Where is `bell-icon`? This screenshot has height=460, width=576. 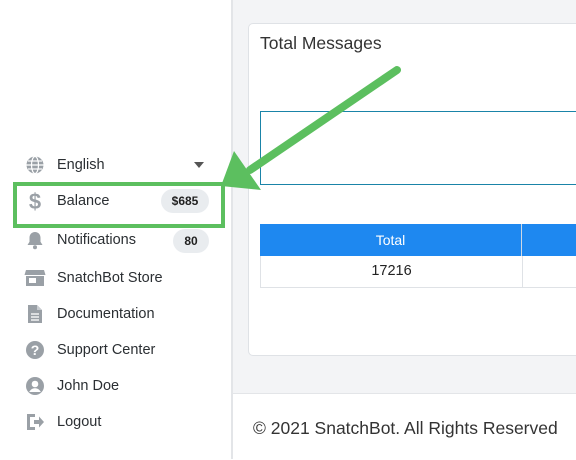 bell-icon is located at coordinates (35, 240).